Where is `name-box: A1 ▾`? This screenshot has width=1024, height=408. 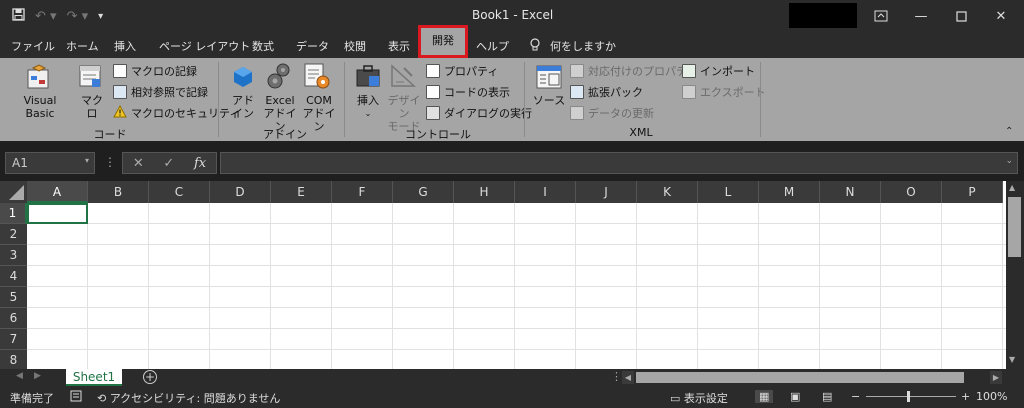 name-box: A1 ▾ is located at coordinates (50, 163).